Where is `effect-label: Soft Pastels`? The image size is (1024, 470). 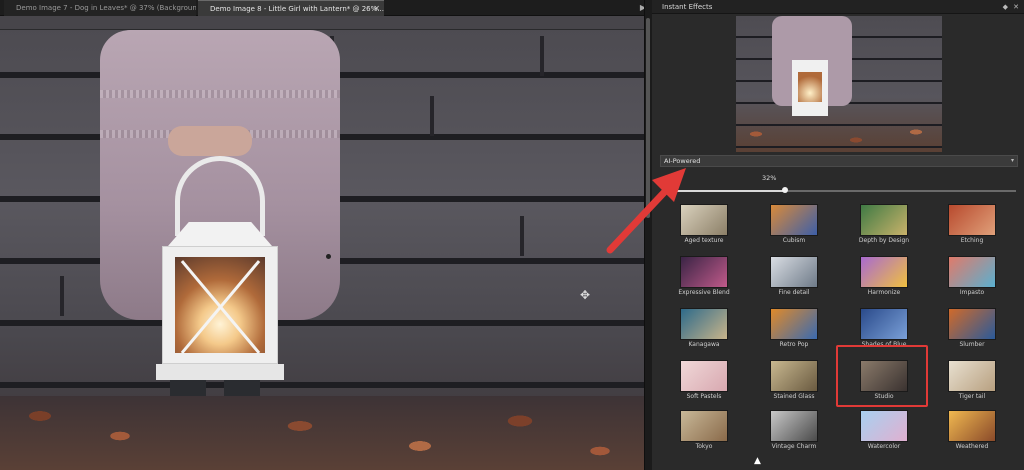 effect-label: Soft Pastels is located at coordinates (704, 396).